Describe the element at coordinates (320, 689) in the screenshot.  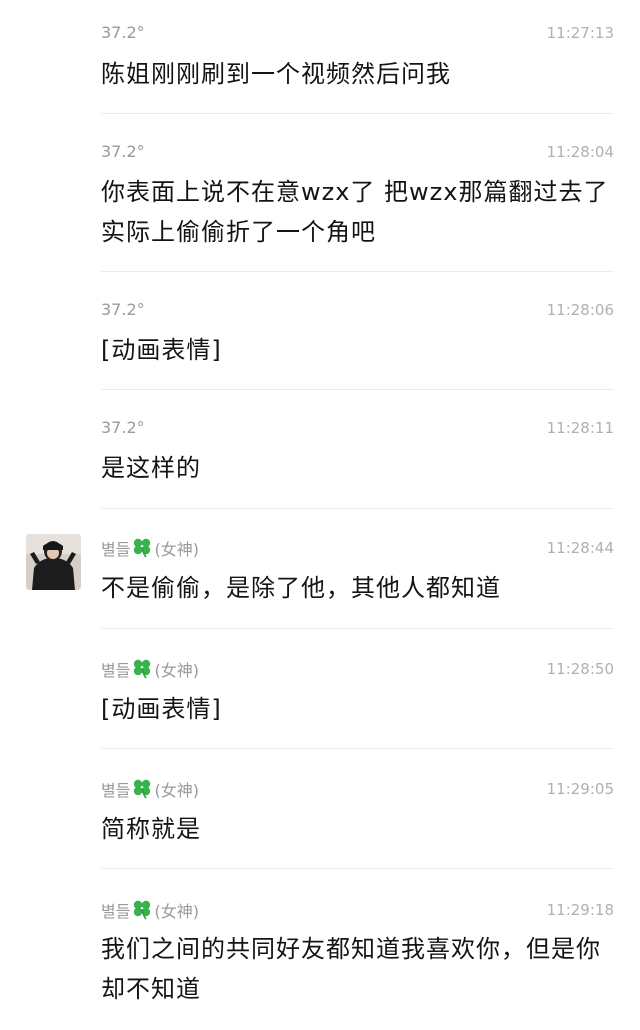
I see `chat-message: 별들 (女神) 11:28:50 [动画表情]` at that location.